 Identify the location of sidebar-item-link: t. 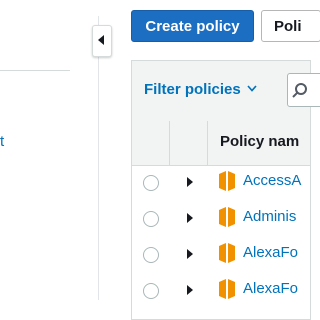
(2, 141).